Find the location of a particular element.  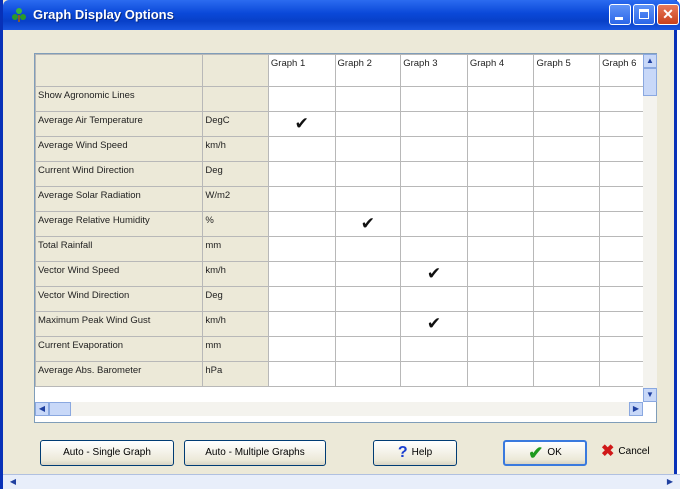

bottom-scroll-left-icon: ◀ is located at coordinates (13, 482).